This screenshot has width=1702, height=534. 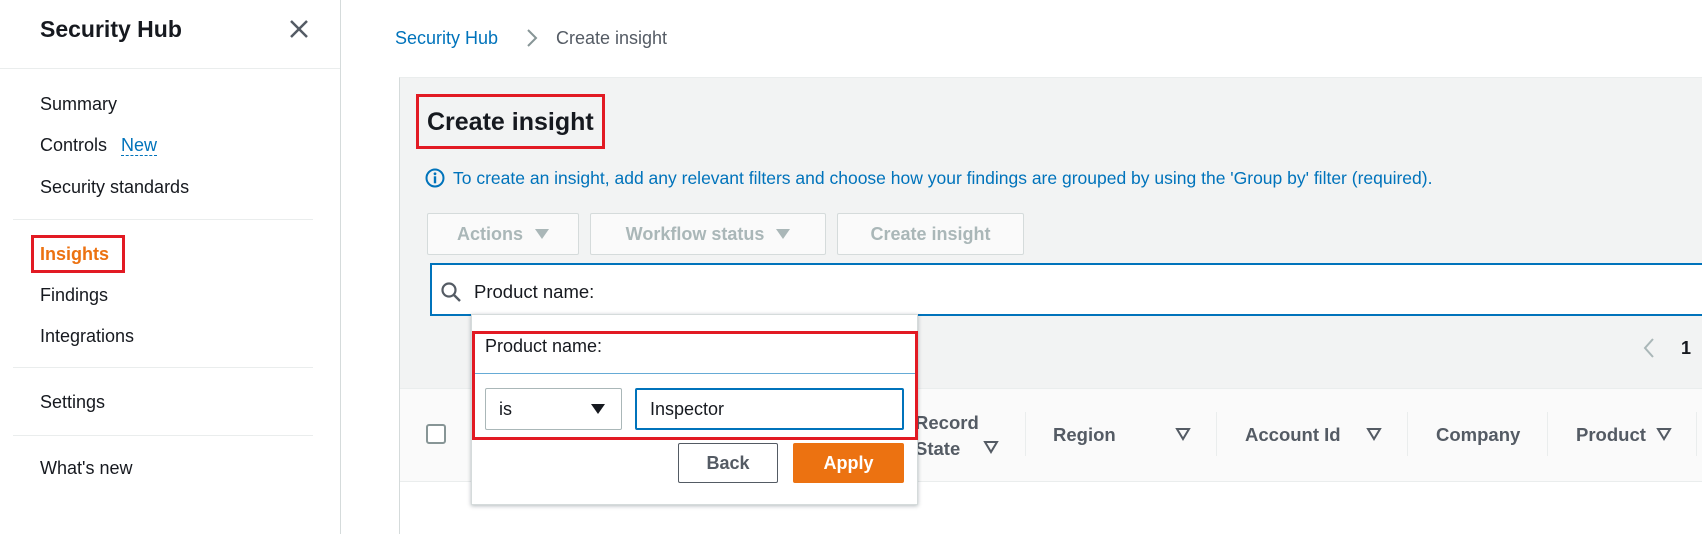 I want to click on sidebar-item-summary: Summary, so click(x=78, y=104).